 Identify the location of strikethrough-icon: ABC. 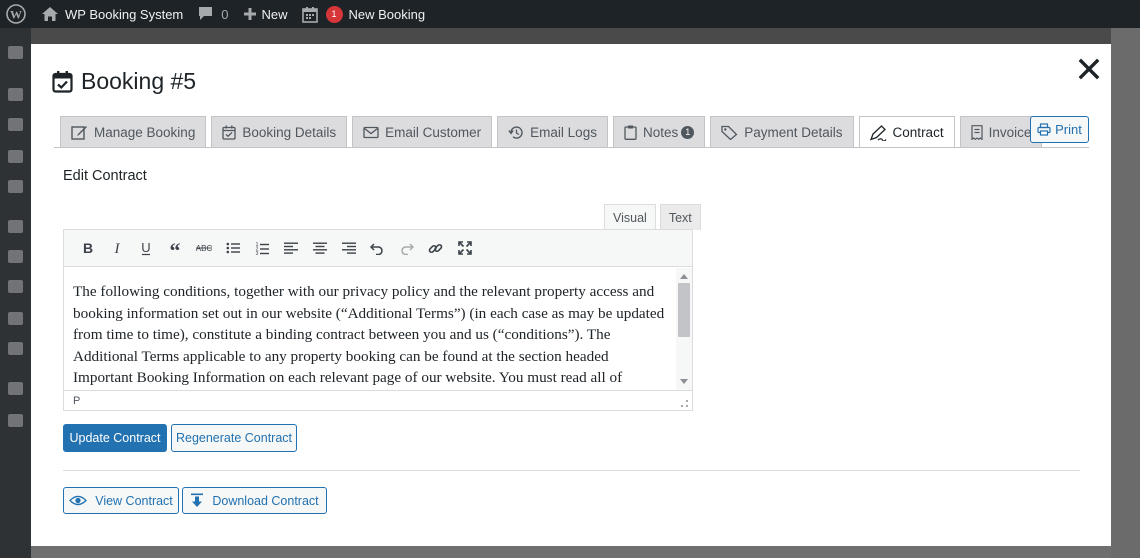
(203, 248).